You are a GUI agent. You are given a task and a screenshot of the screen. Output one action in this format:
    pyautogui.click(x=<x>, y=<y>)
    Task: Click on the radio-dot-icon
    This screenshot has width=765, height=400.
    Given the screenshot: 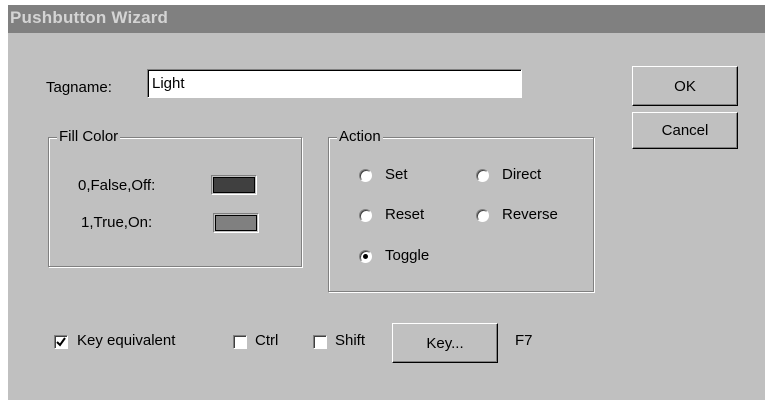 What is the action you would take?
    pyautogui.click(x=365, y=256)
    